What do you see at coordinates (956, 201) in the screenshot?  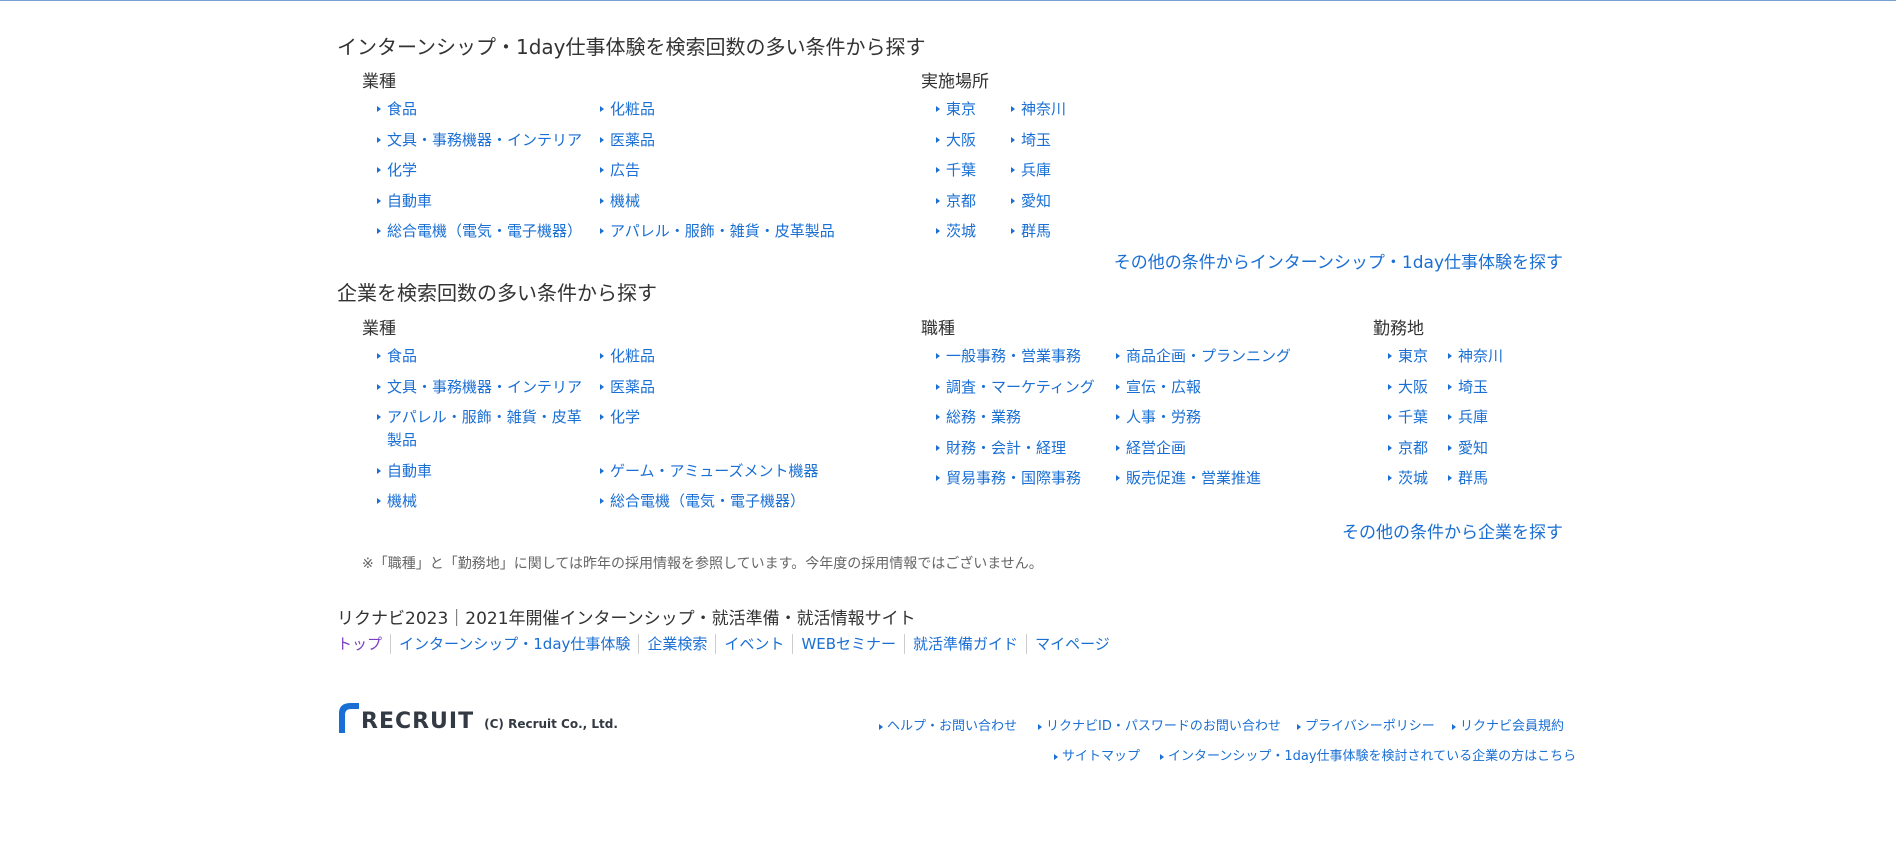 I see `location-link: 京都` at bounding box center [956, 201].